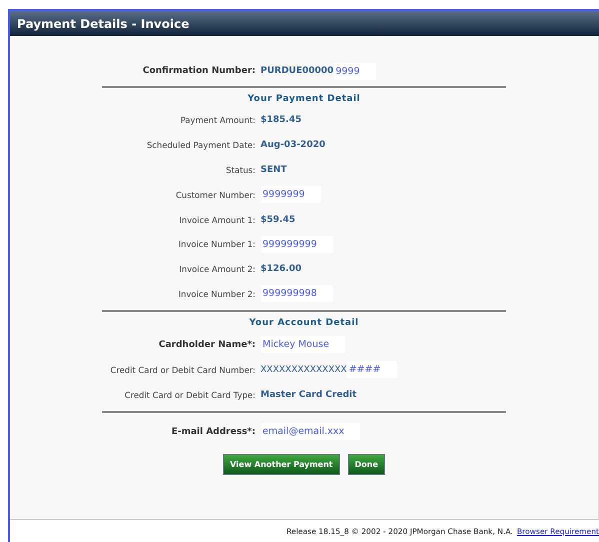 The width and height of the screenshot is (599, 542). I want to click on field-value: SENT, so click(273, 169).